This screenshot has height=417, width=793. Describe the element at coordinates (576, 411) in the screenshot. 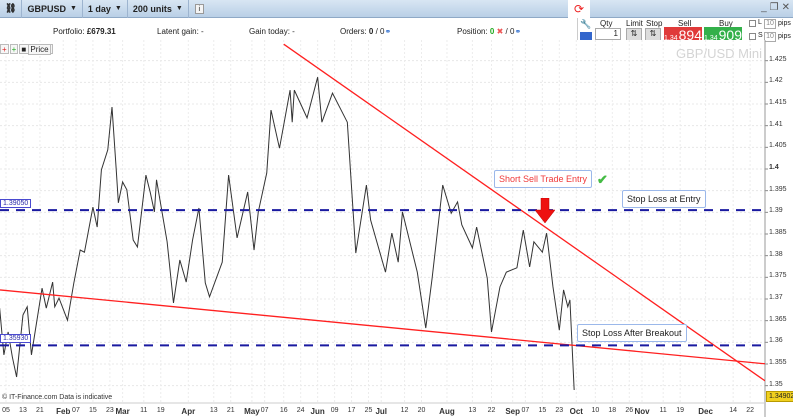

I see `x-tick-label: Oct` at that location.